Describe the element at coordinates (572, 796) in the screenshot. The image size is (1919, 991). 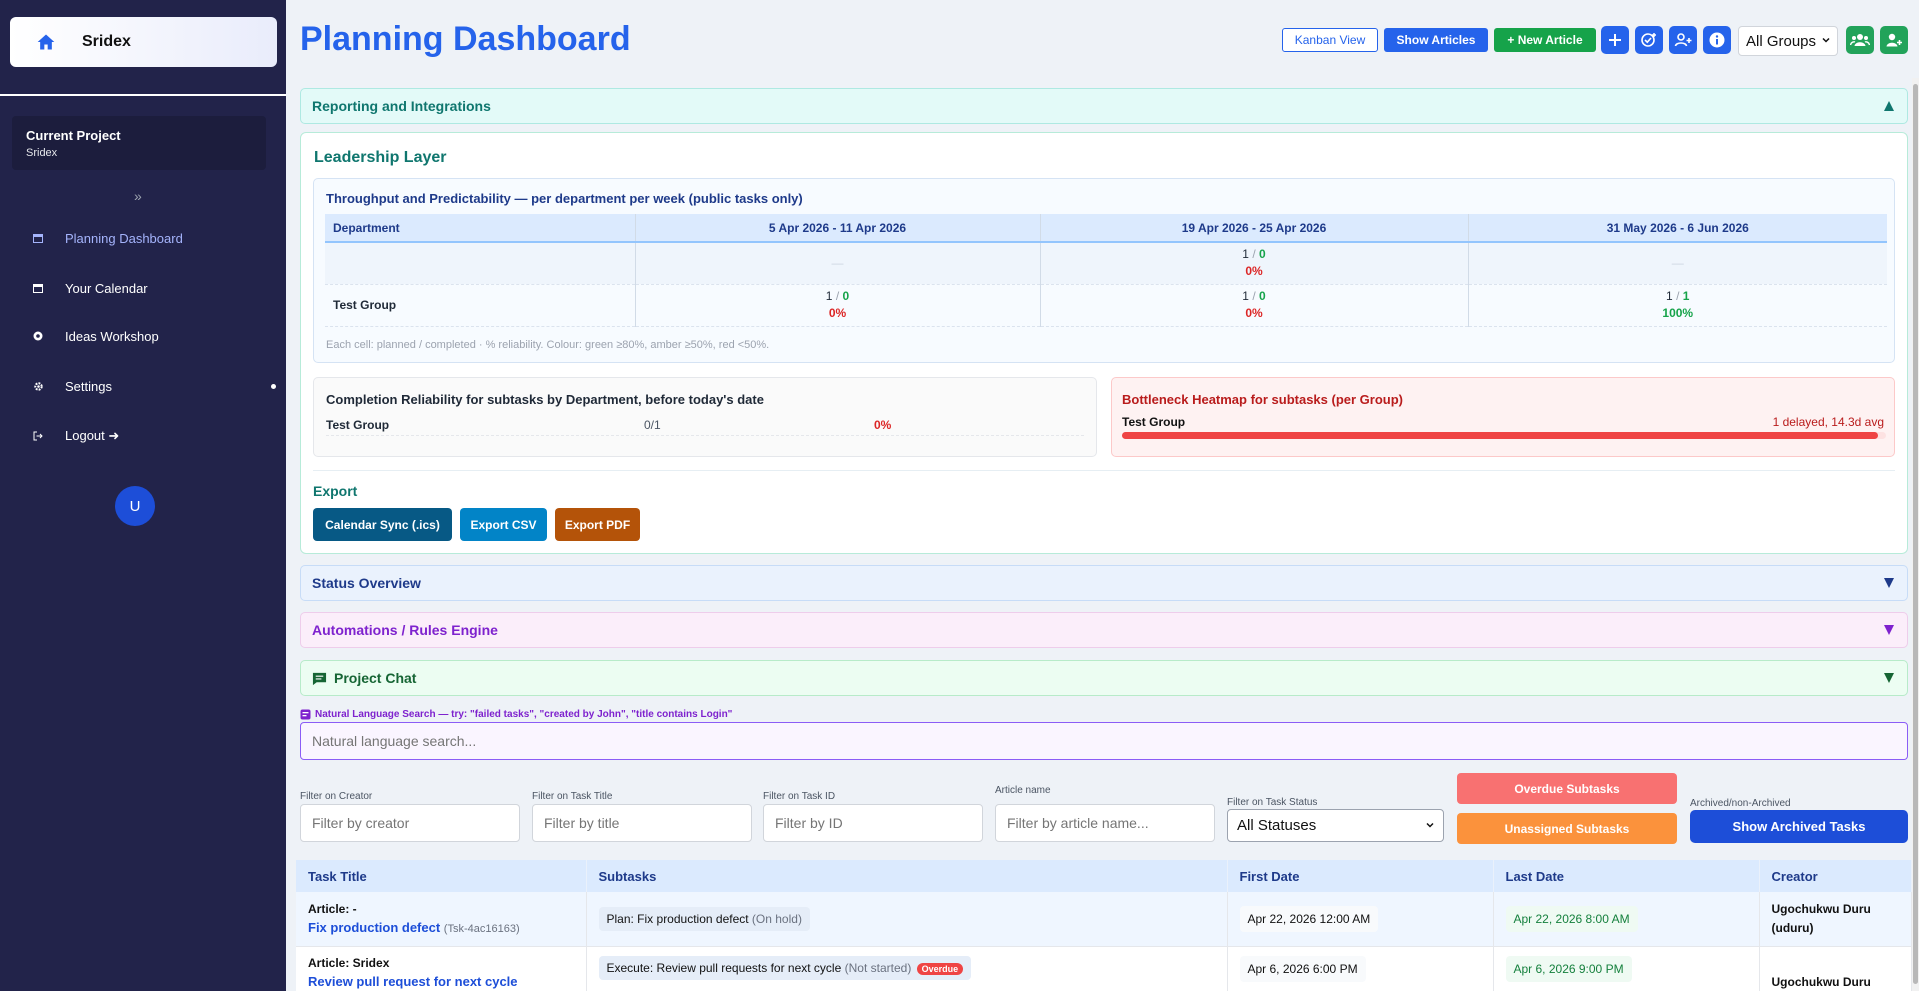
I see `title-filter-label: Filter on Task Title` at that location.